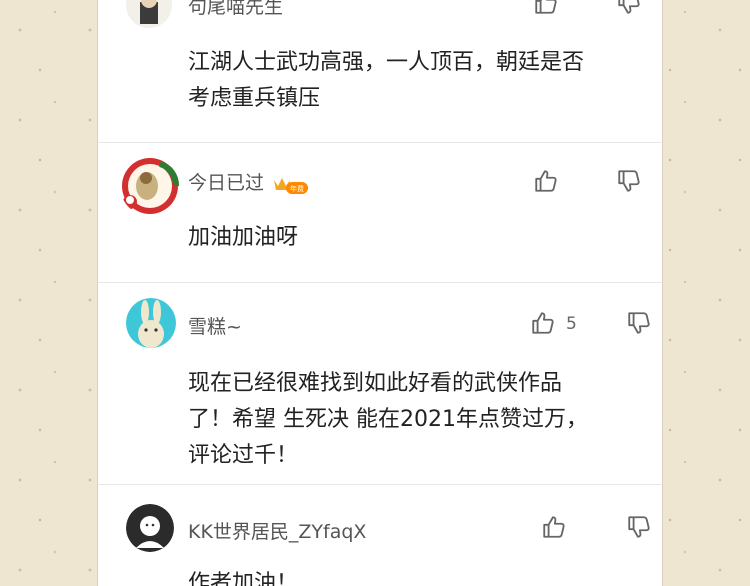 This screenshot has height=586, width=750. I want to click on comment-item: KK世界居民_ZYfaqX 作者加油！, so click(380, 535).